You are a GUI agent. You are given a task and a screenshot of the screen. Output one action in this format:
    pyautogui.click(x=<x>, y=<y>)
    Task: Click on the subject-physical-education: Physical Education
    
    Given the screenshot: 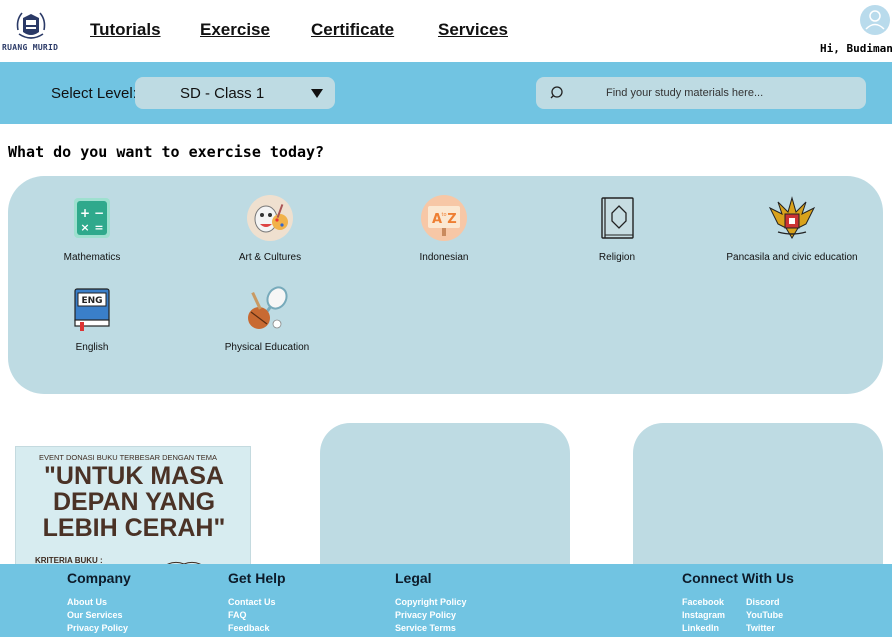 What is the action you would take?
    pyautogui.click(x=267, y=324)
    